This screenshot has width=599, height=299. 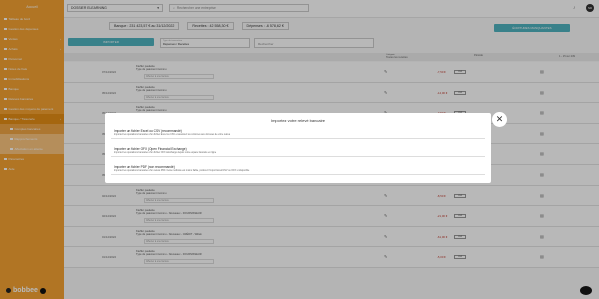 I want to click on option-title: Importer un fichier PDF (non recommandé), so click(x=144, y=167).